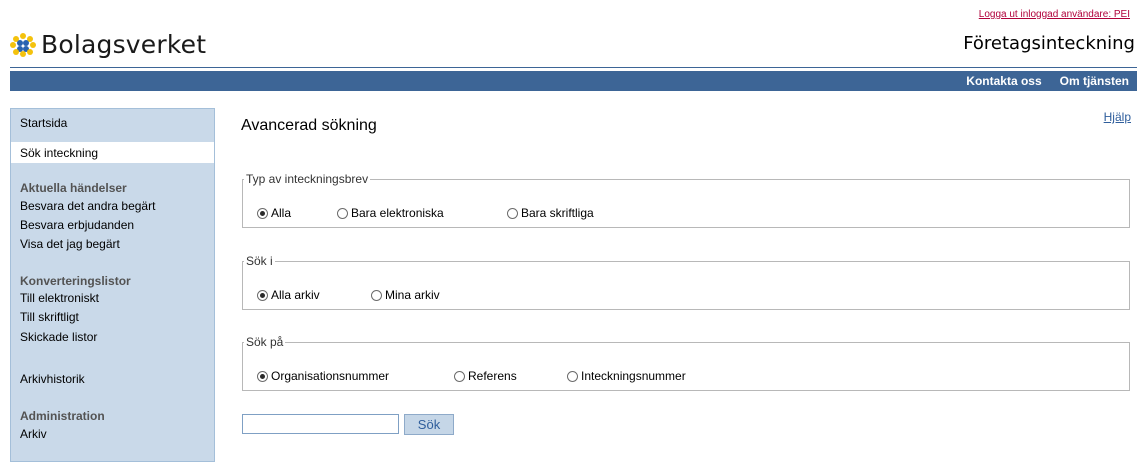 This screenshot has width=1137, height=468. I want to click on search-button: Sök, so click(429, 424).